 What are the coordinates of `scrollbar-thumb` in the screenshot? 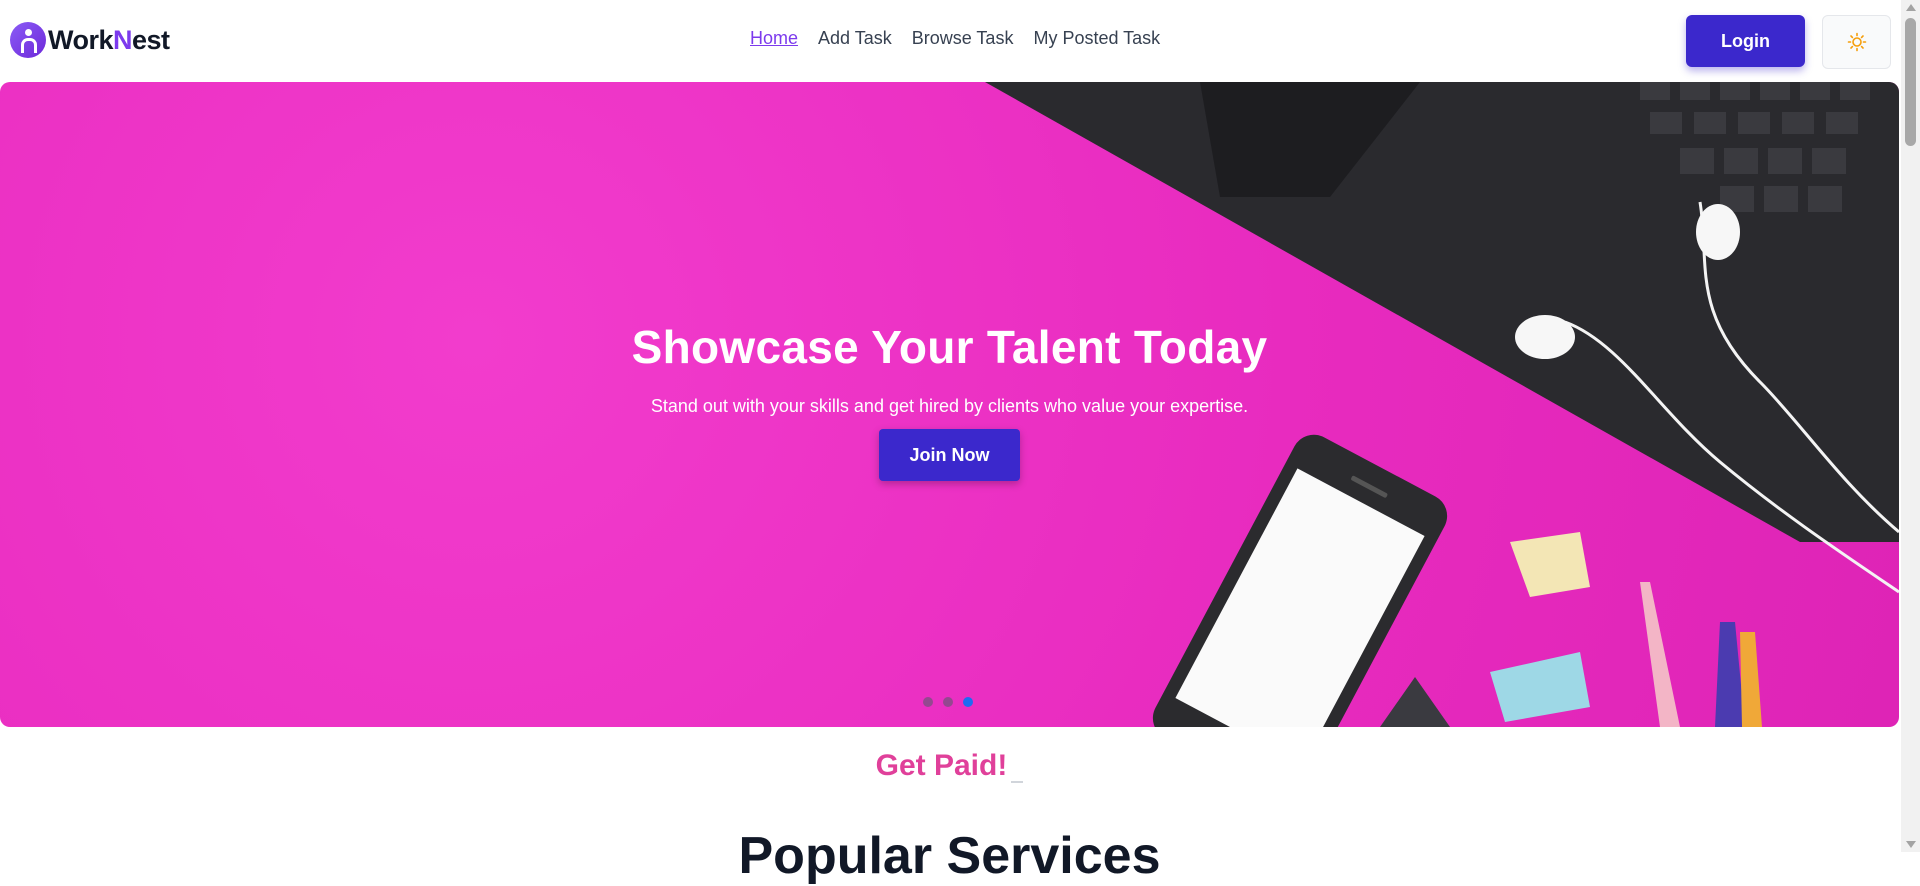 It's located at (1910, 82).